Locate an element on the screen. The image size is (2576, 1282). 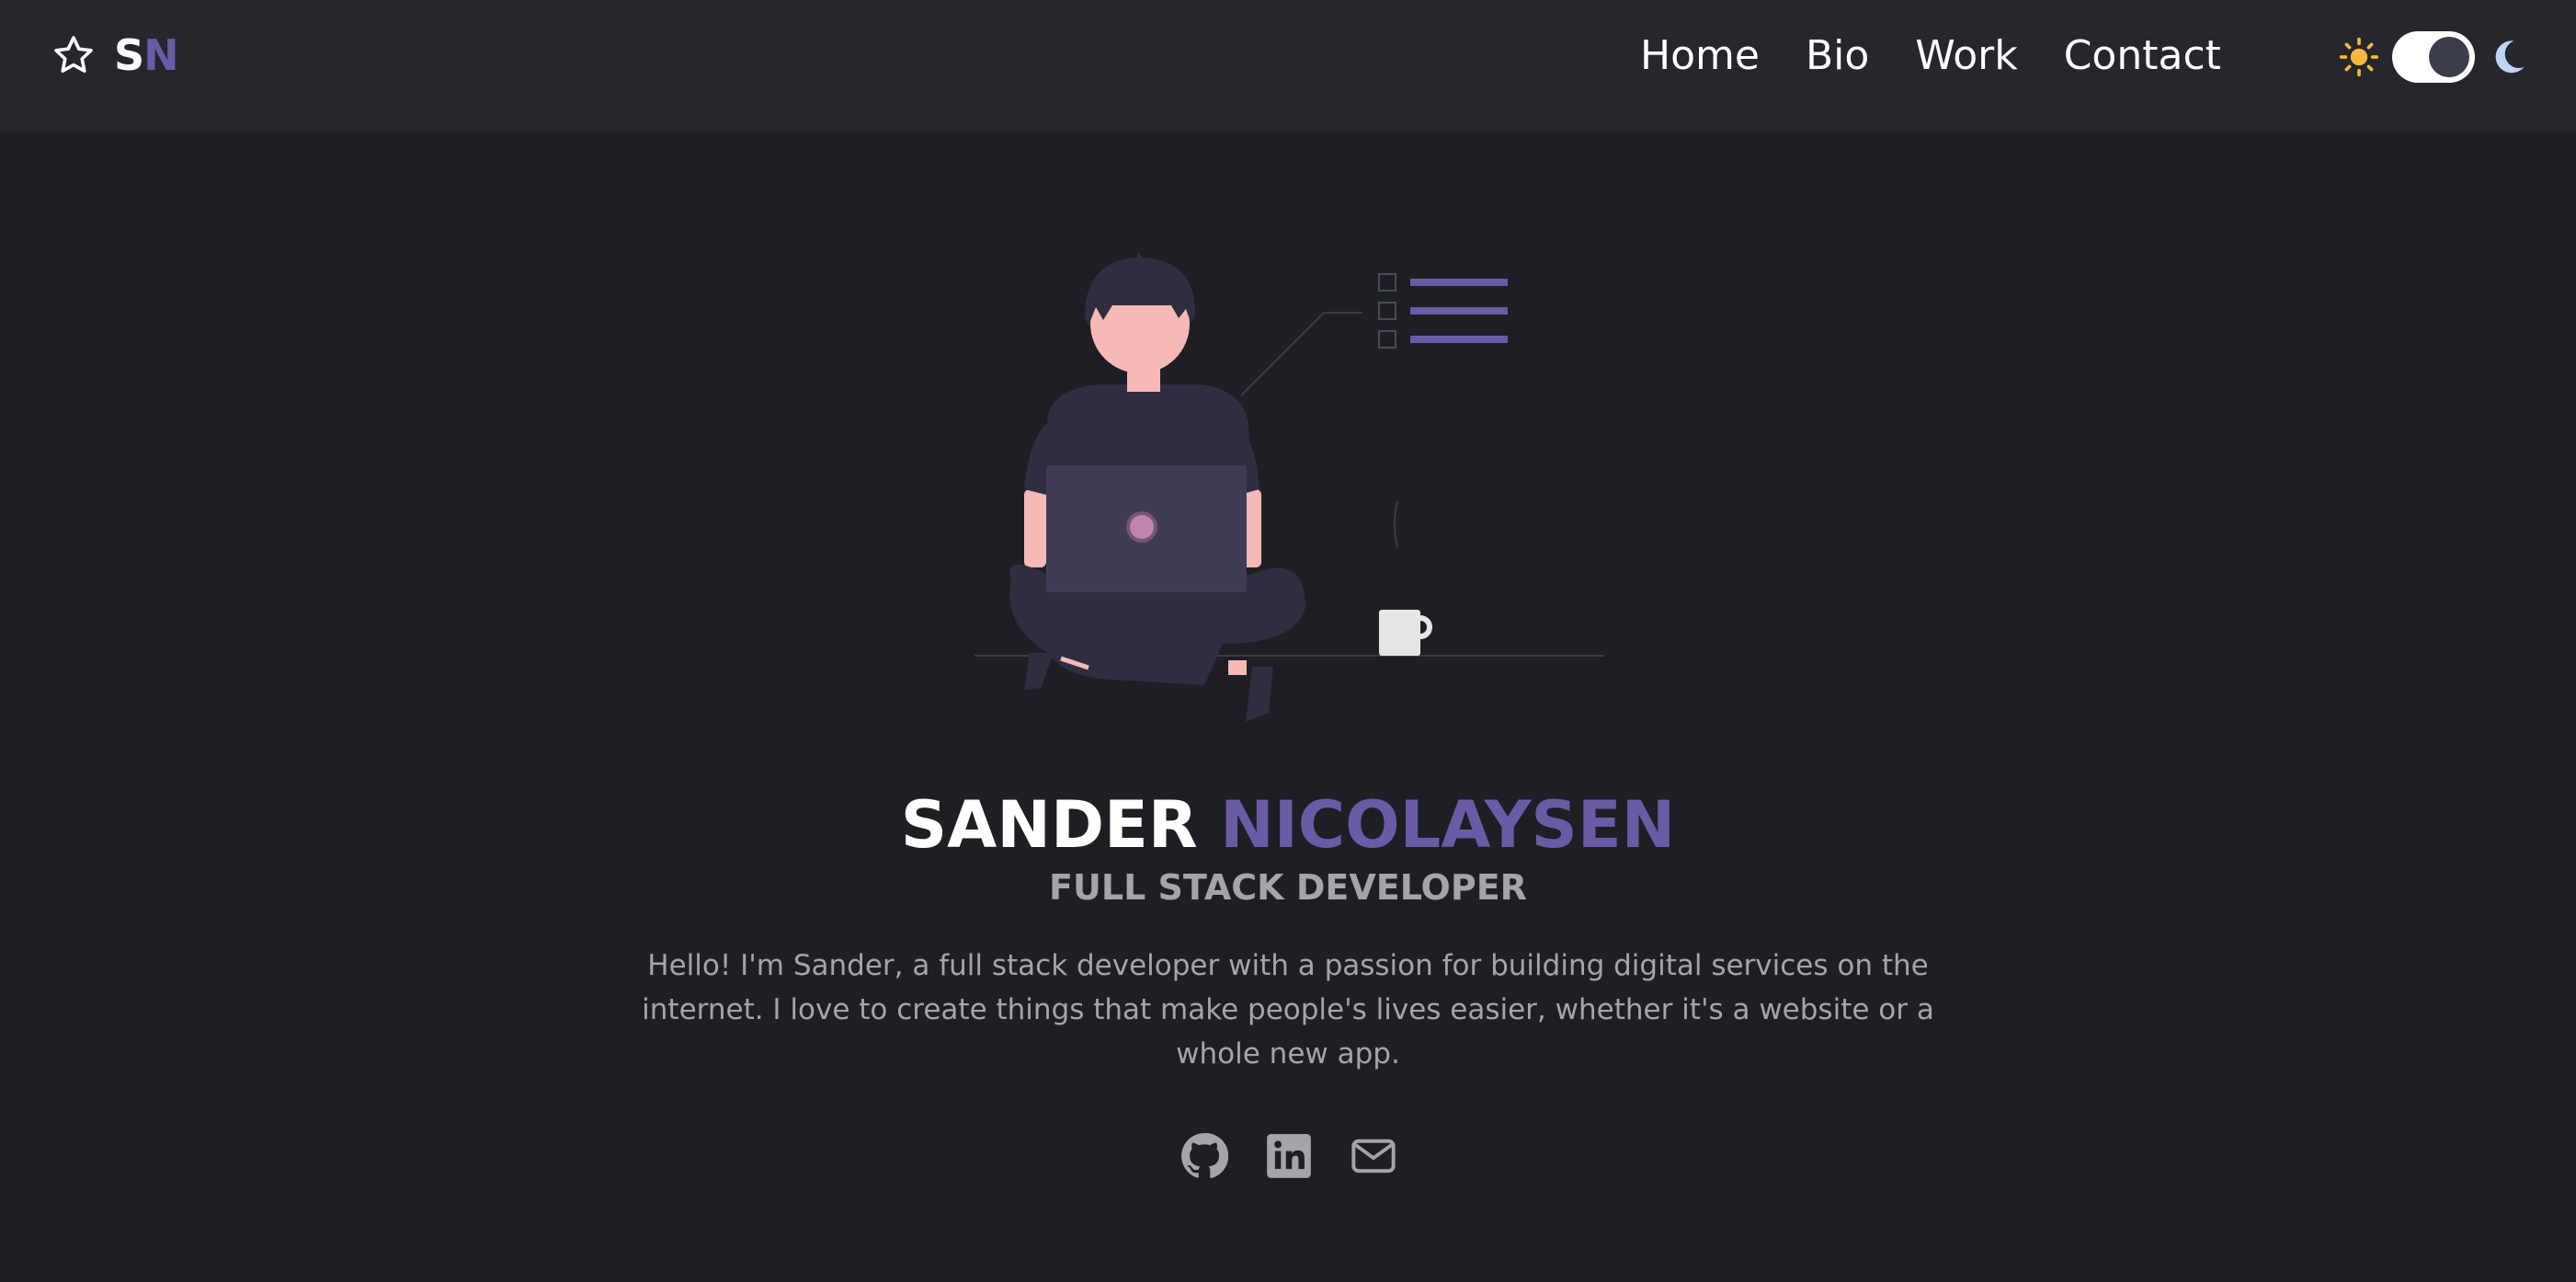
brand-logo: SN is located at coordinates (115, 55).